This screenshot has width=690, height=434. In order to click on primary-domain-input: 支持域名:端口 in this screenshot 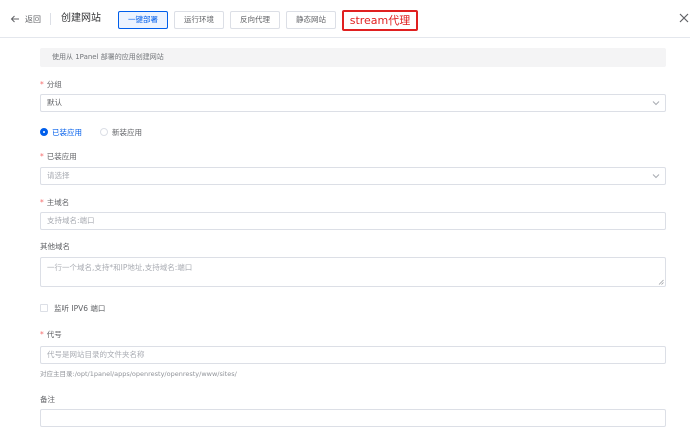, I will do `click(353, 221)`.